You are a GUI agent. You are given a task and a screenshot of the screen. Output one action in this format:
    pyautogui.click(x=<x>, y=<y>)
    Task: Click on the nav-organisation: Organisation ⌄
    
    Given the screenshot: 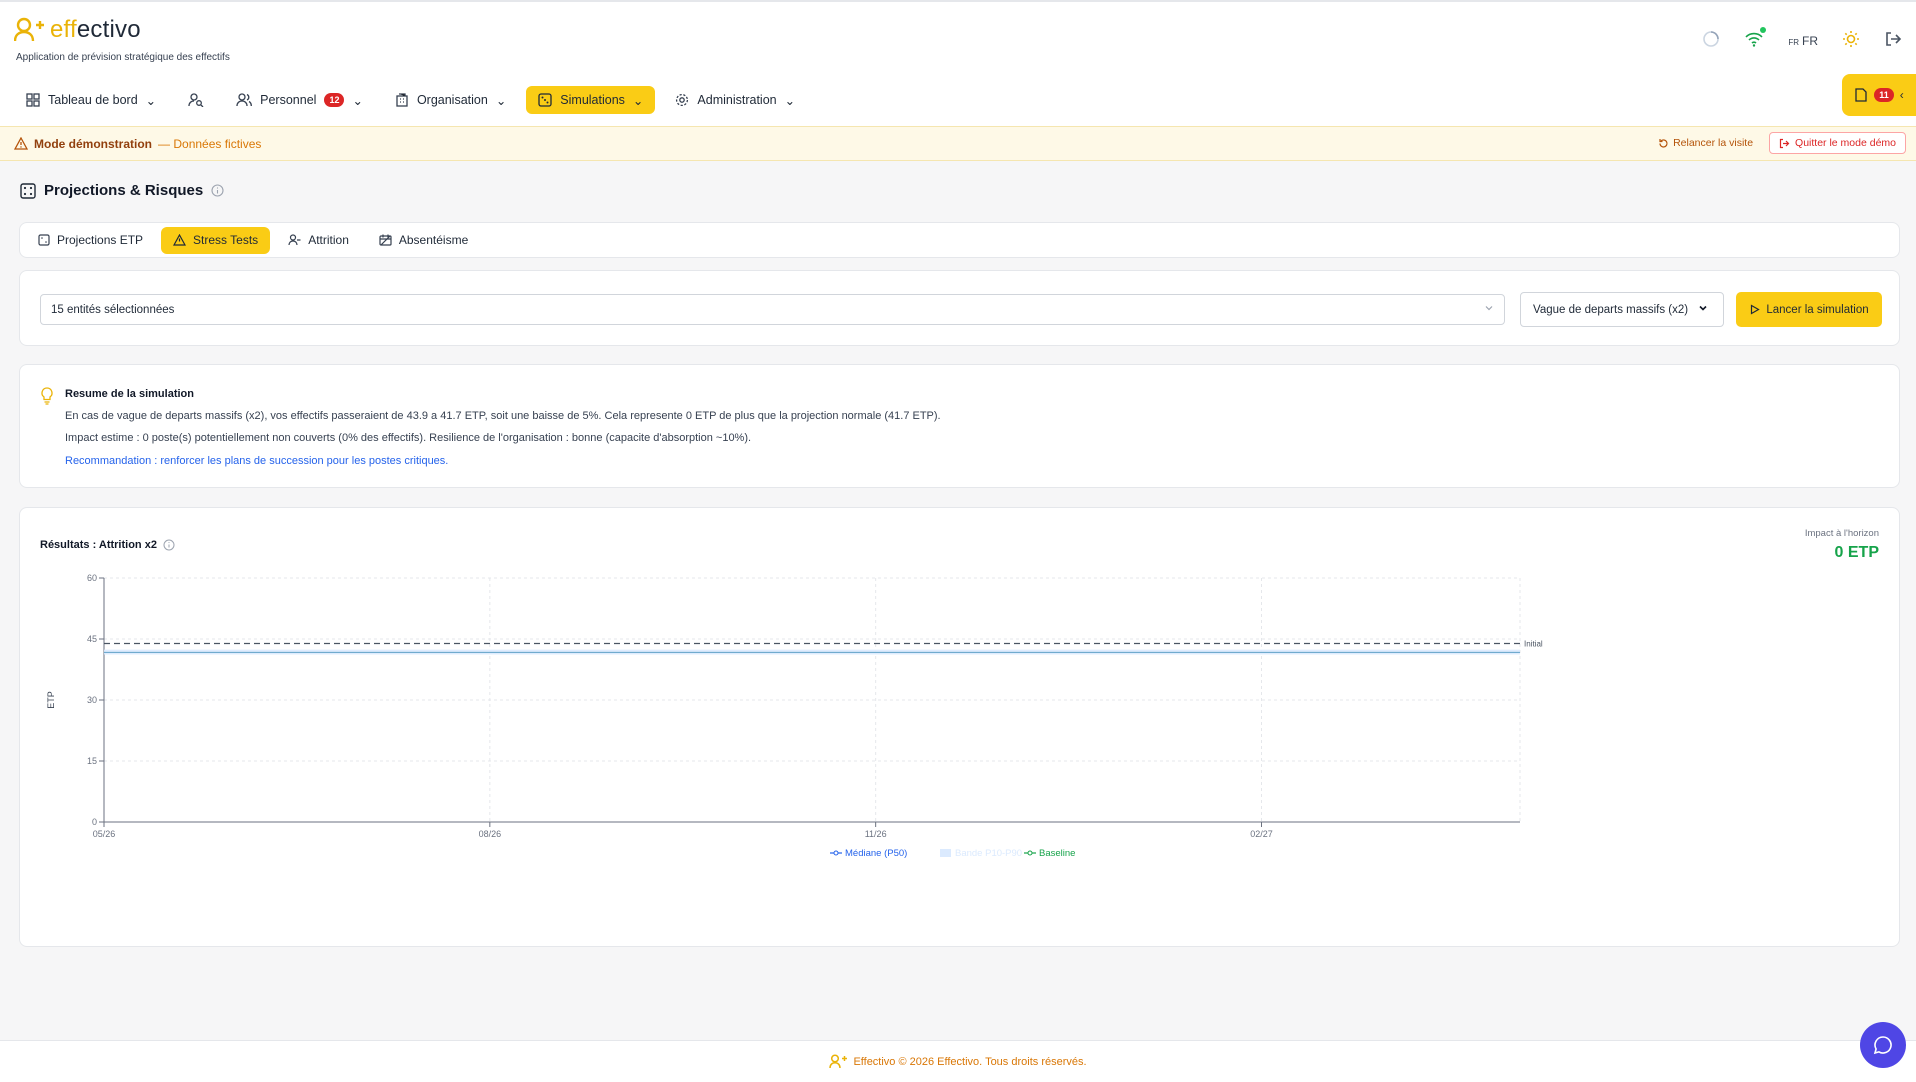 What is the action you would take?
    pyautogui.click(x=450, y=100)
    